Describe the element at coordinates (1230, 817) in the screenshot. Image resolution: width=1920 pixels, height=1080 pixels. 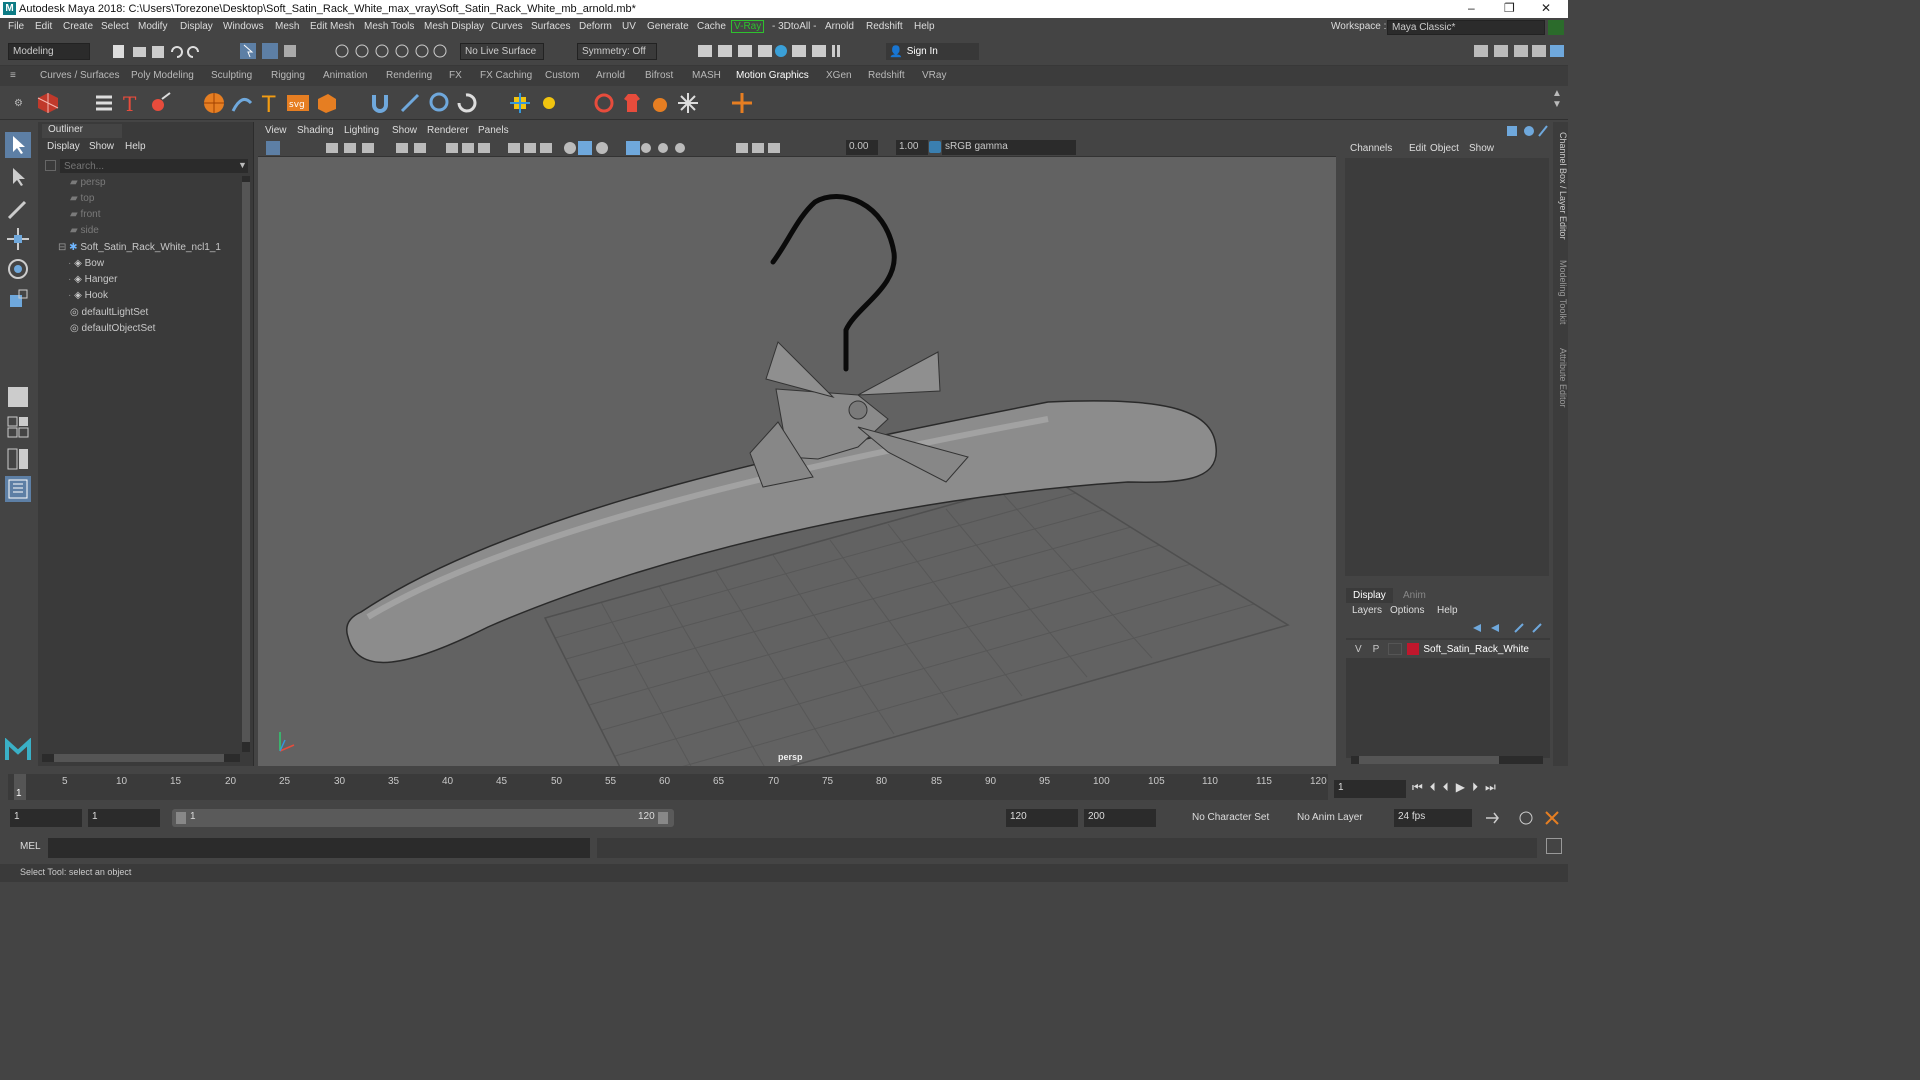
I see `character-set-dropdown: No Character Set` at that location.